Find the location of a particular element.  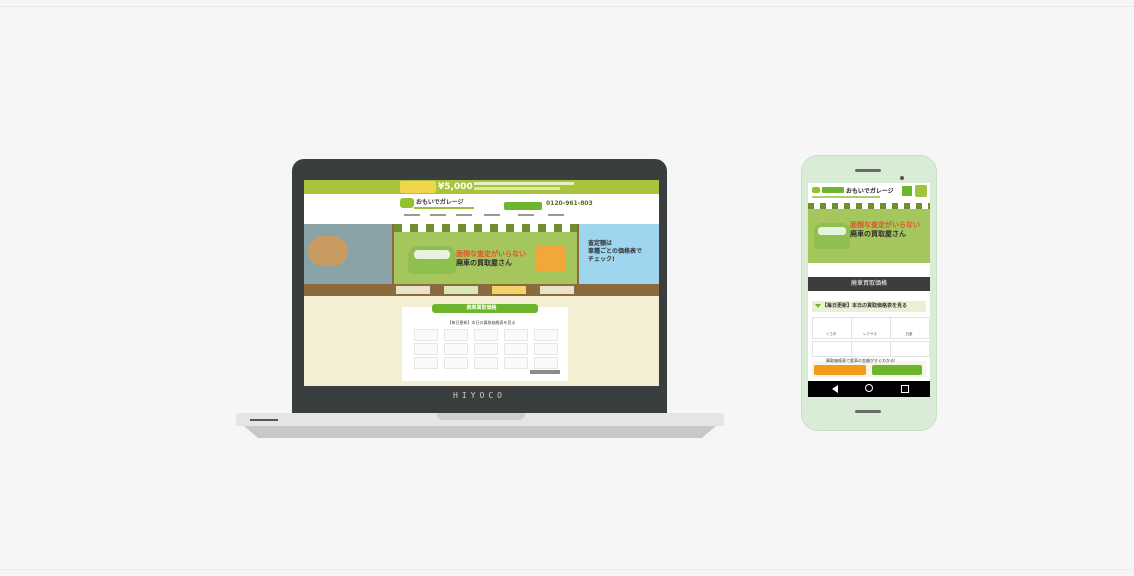

laptop-slot is located at coordinates (264, 420).